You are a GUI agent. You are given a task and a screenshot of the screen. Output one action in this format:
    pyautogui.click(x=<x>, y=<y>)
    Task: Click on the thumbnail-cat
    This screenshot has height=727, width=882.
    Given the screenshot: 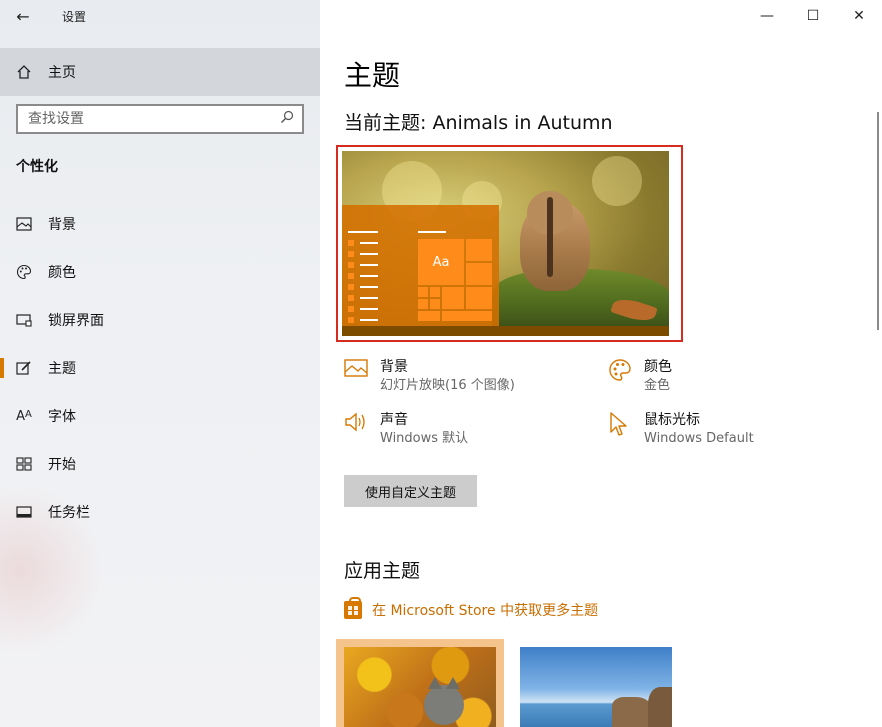 What is the action you would take?
    pyautogui.click(x=444, y=701)
    